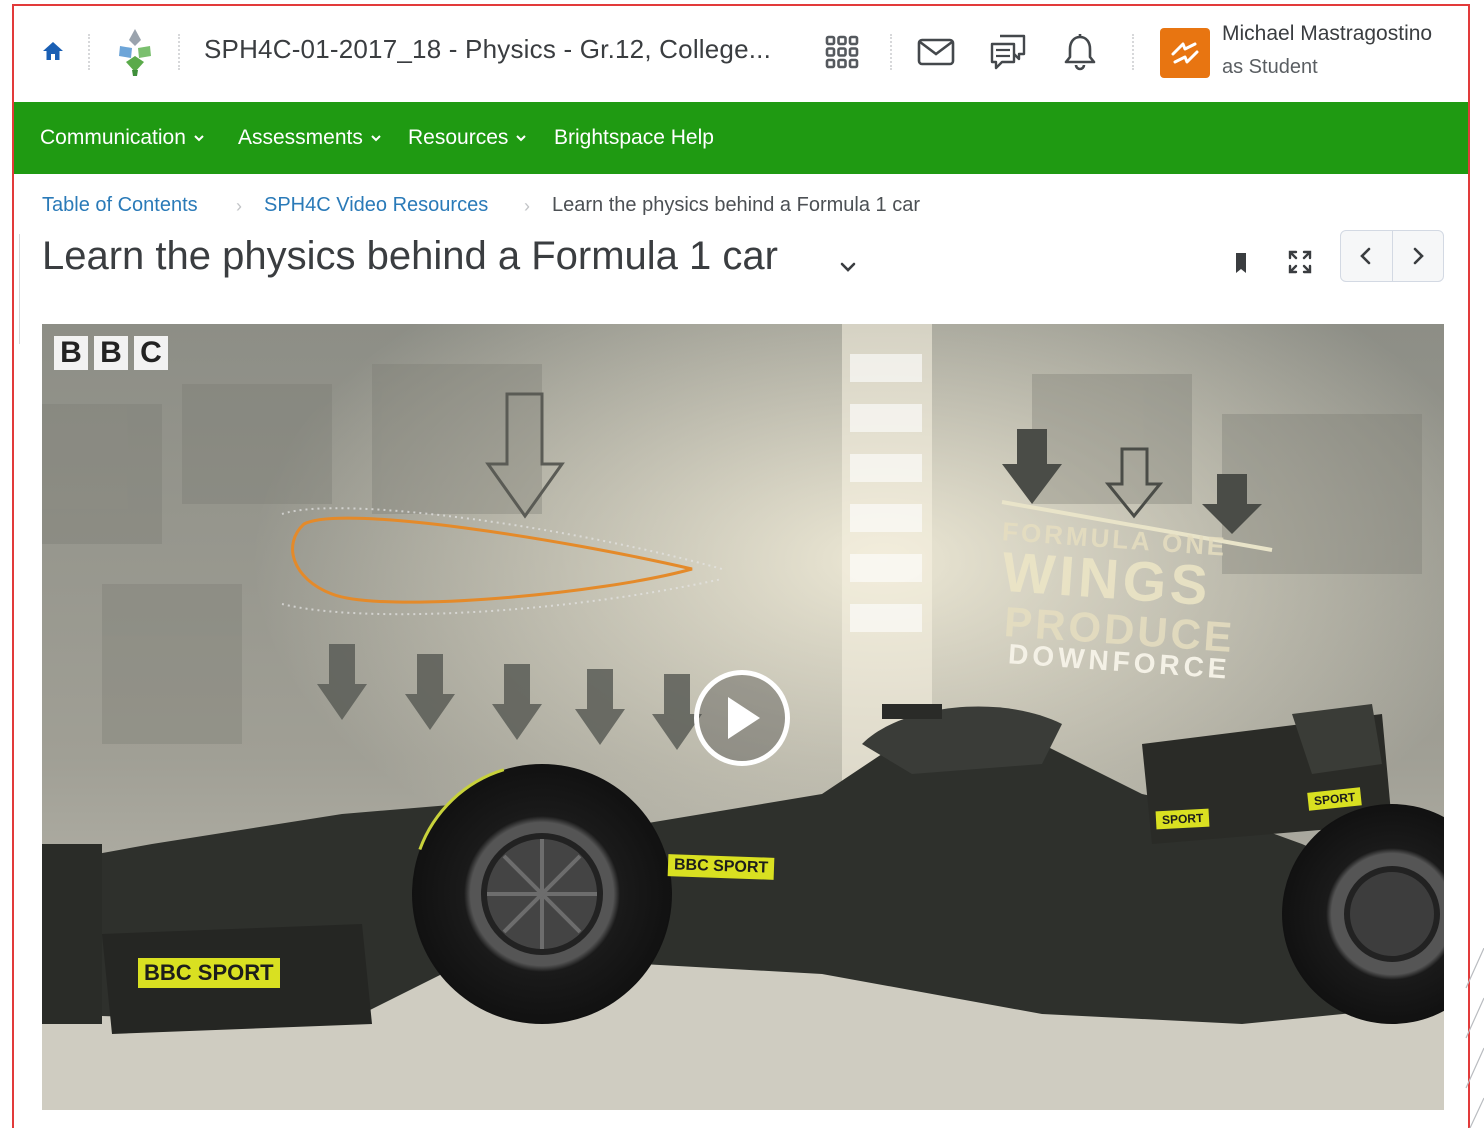 The image size is (1484, 1128). I want to click on nav-item-resources: Resources, so click(467, 138).